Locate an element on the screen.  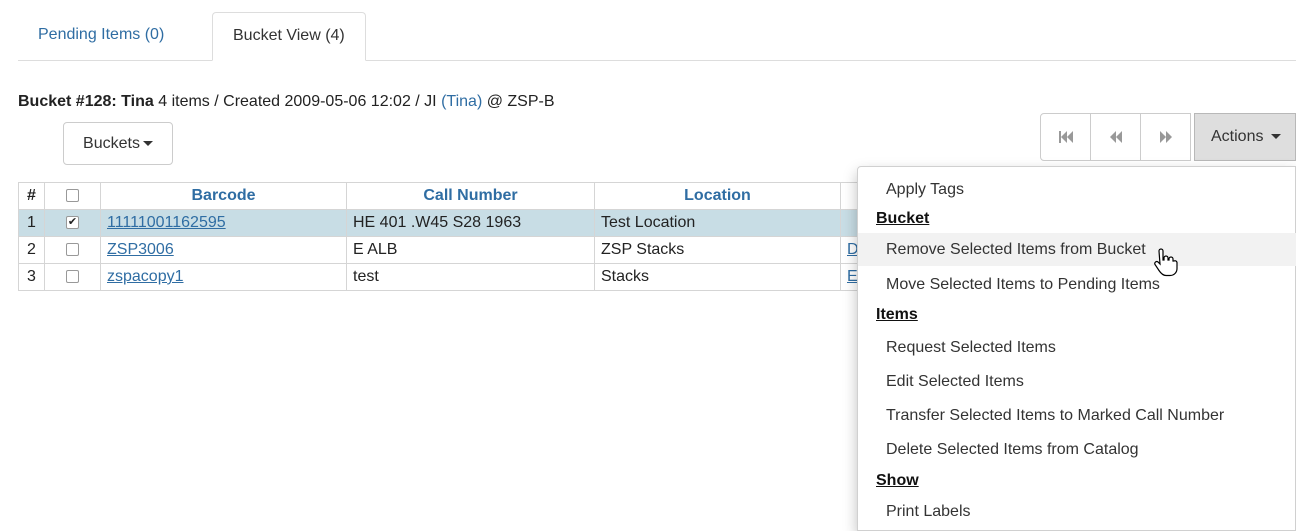
tab-bar: Pending Items (0) Bucket View (4) is located at coordinates (657, 36).